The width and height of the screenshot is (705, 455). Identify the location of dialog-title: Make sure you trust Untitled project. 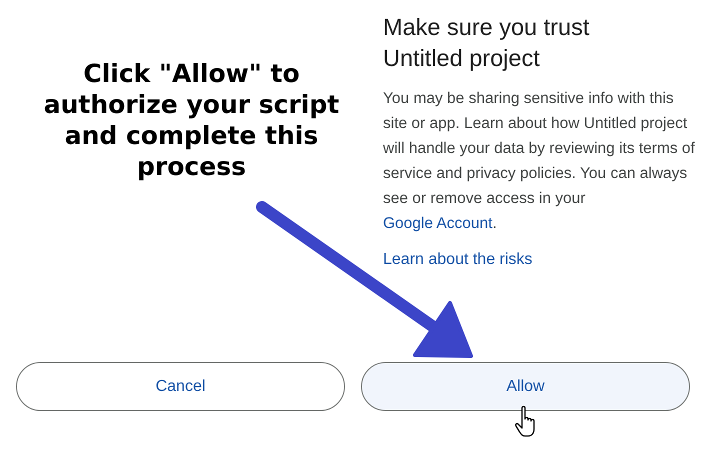
(486, 43).